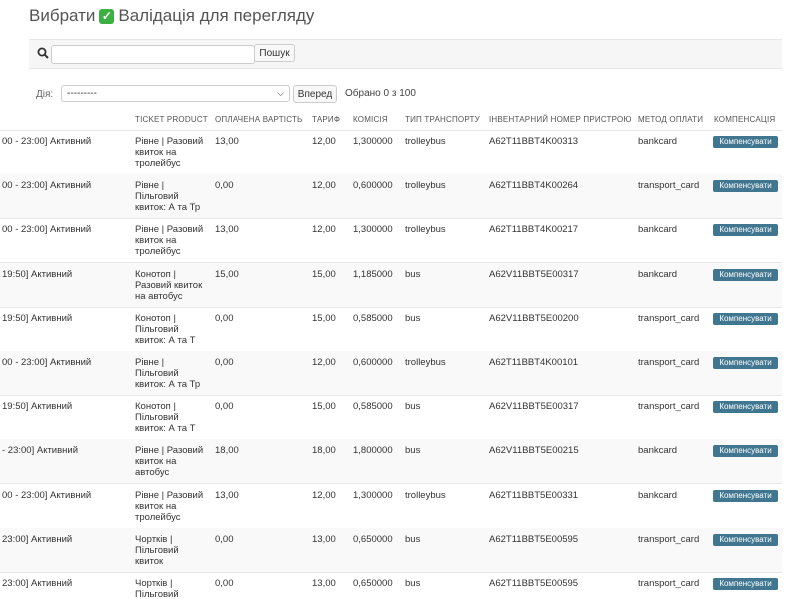  I want to click on cell-commission: 0,585000, so click(373, 318).